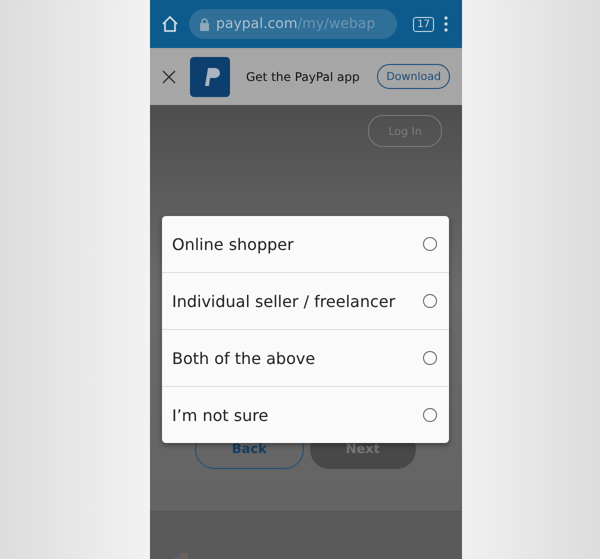  Describe the element at coordinates (210, 76) in the screenshot. I see `app-logo-icon` at that location.